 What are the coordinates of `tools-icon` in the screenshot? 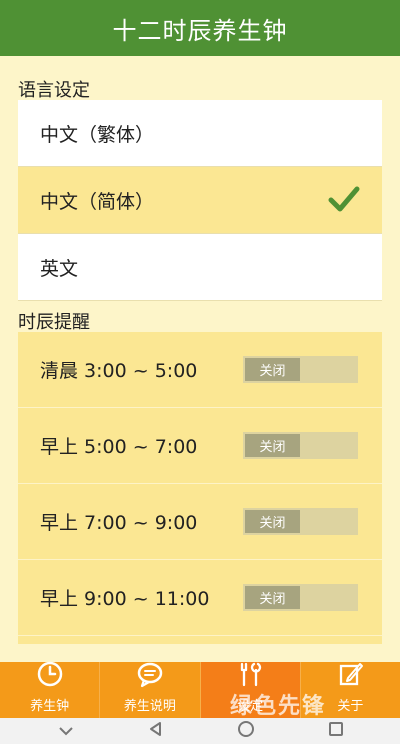 It's located at (250, 676).